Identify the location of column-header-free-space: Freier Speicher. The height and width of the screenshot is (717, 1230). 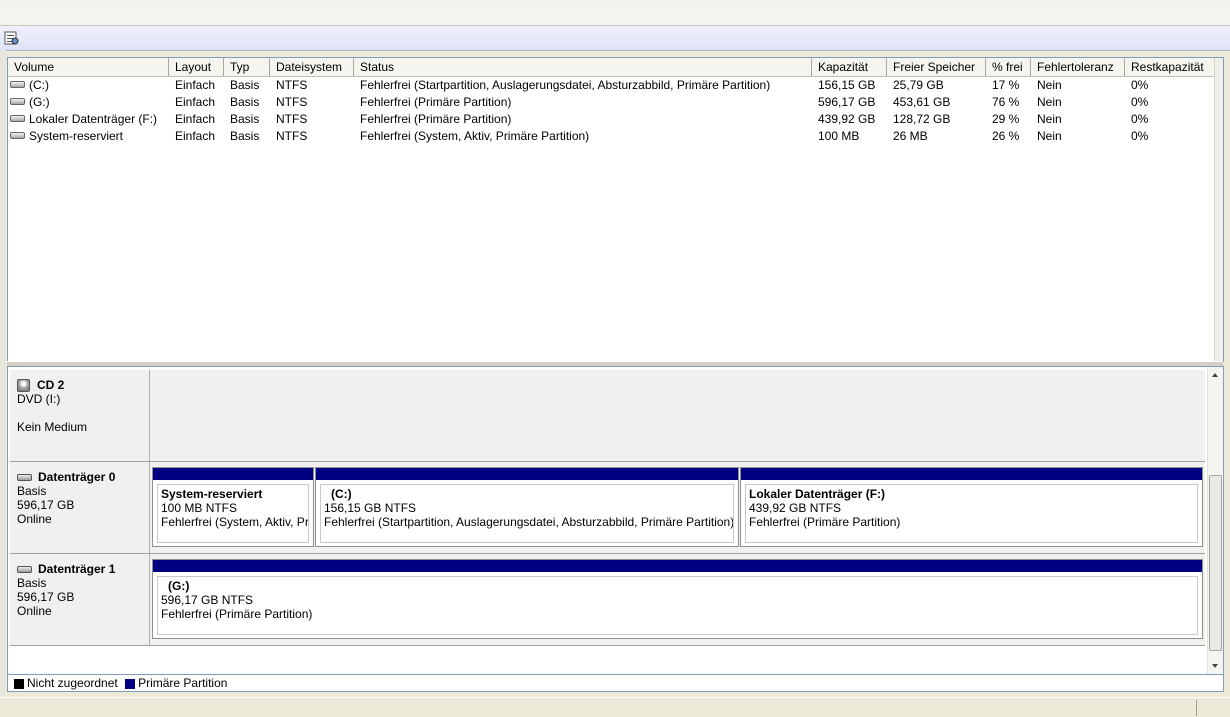
(936, 67).